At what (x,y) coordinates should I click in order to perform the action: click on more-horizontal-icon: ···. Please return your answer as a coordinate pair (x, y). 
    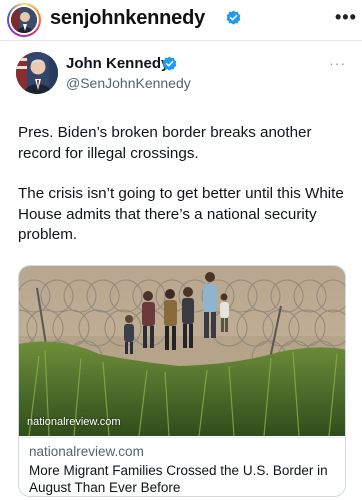
    Looking at the image, I should click on (337, 63).